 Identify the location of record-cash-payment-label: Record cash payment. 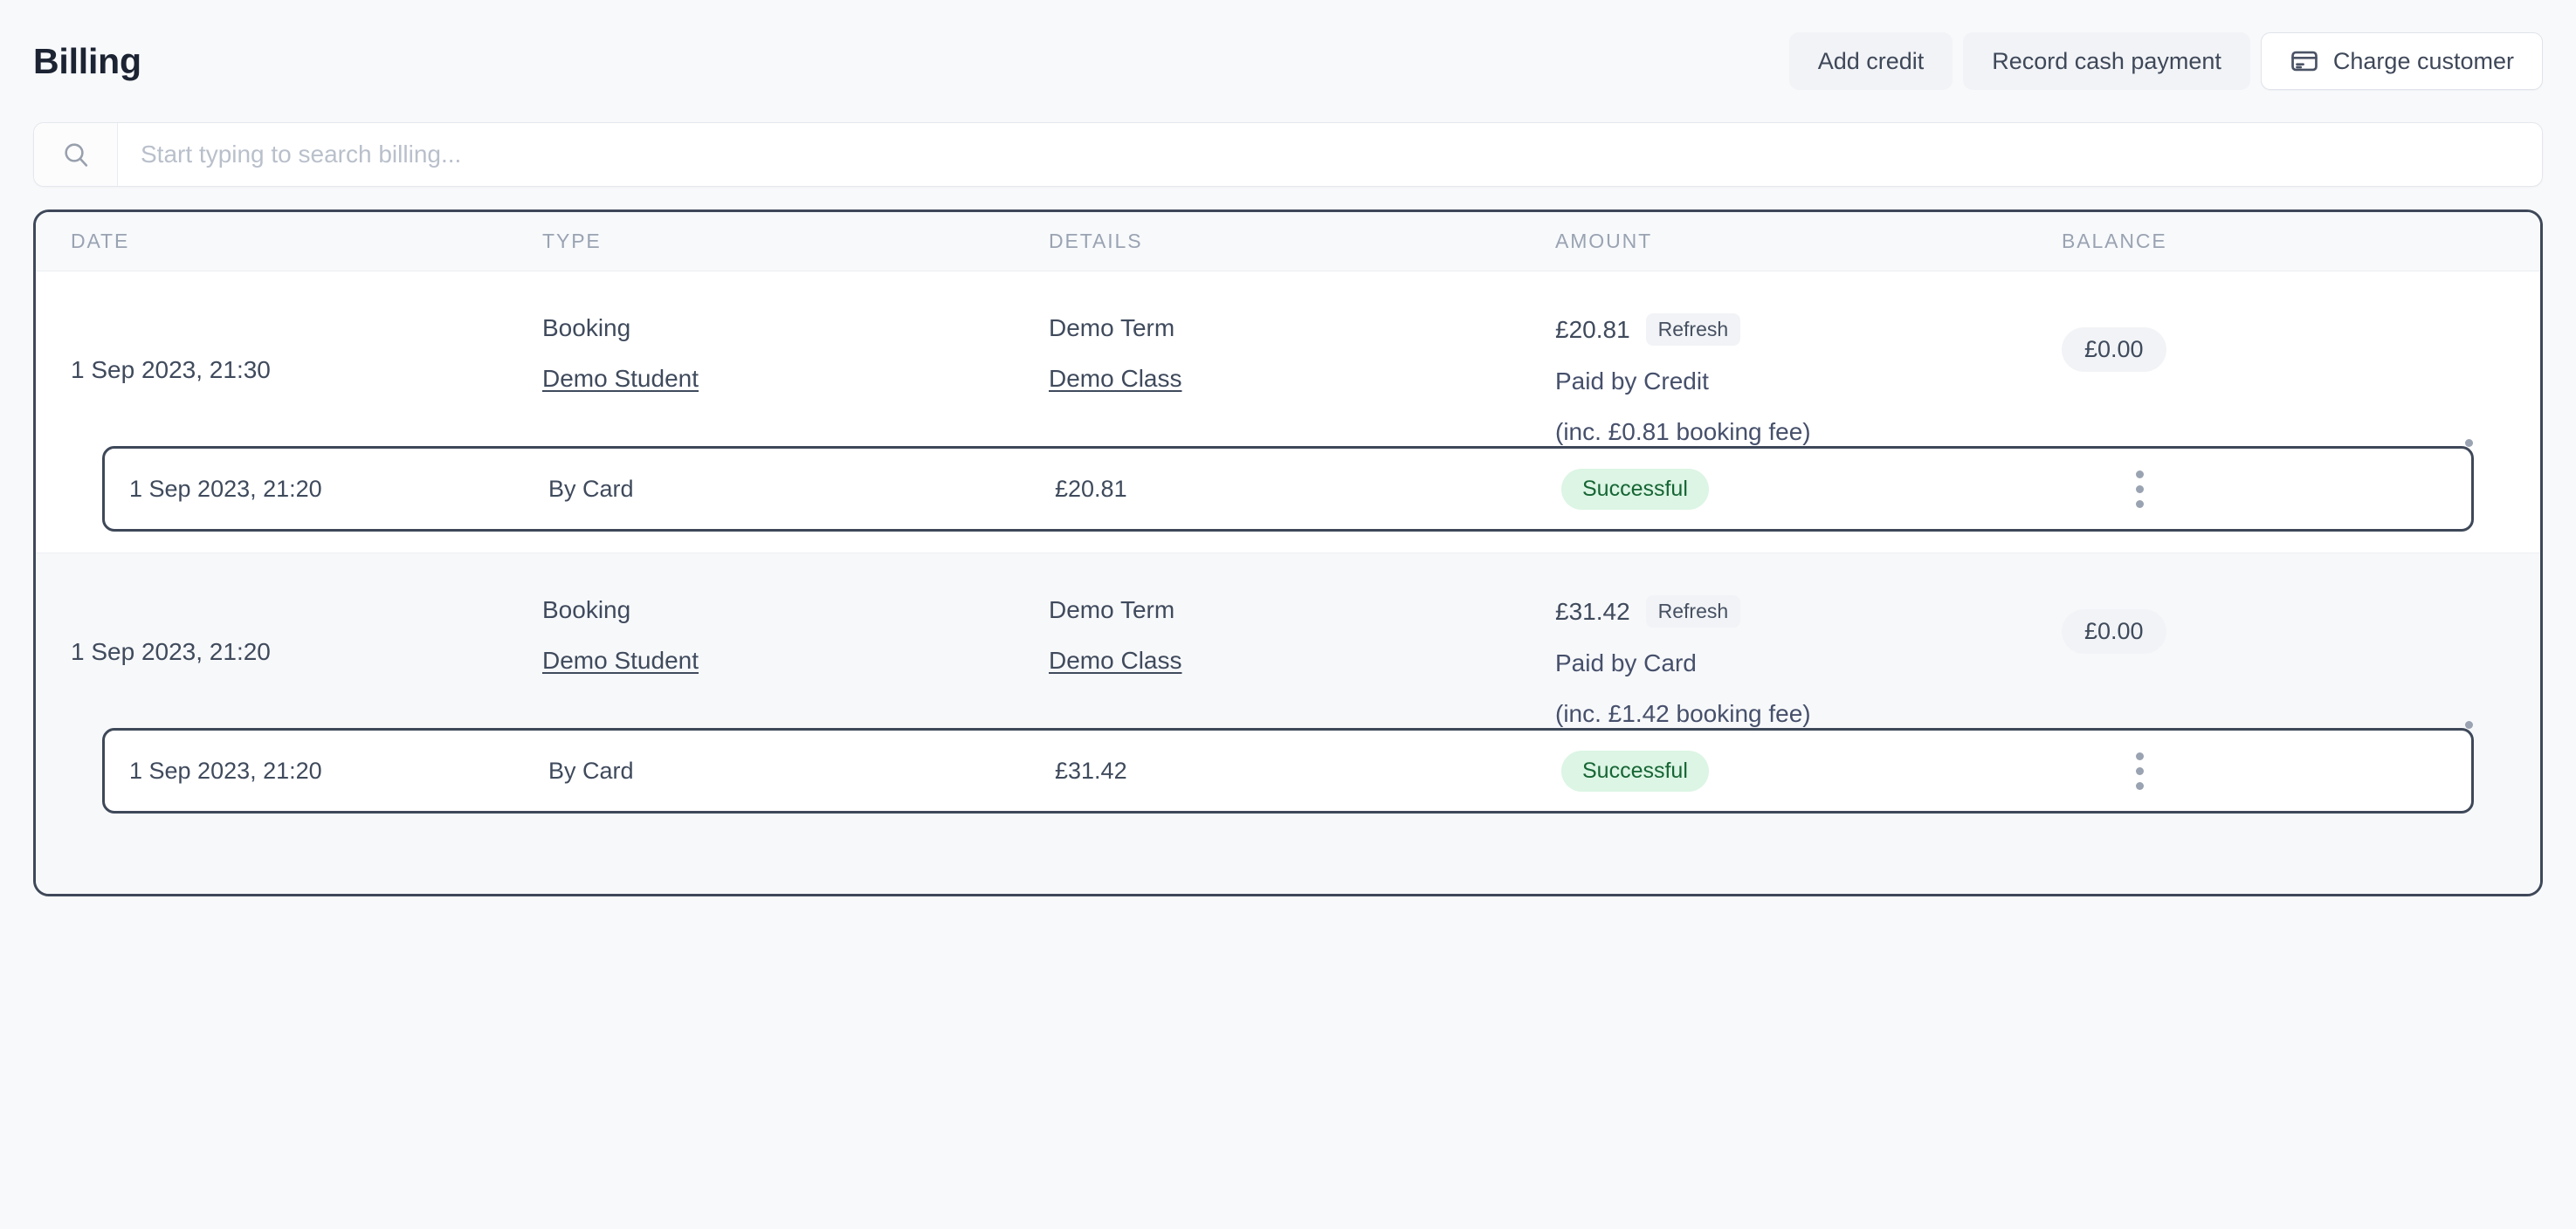
(2106, 60).